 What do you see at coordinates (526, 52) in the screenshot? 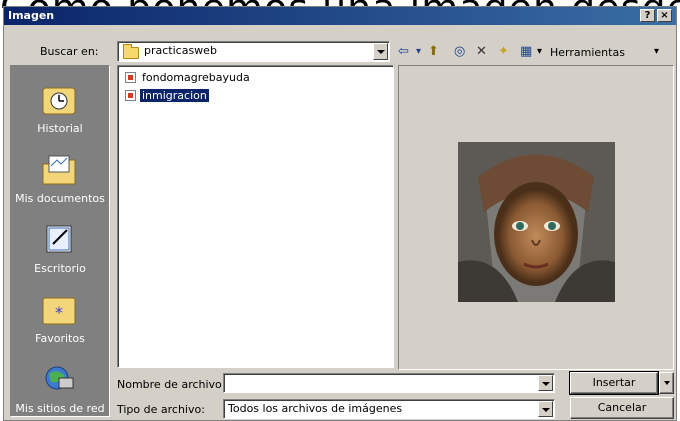
I see `views-icon: ▦` at bounding box center [526, 52].